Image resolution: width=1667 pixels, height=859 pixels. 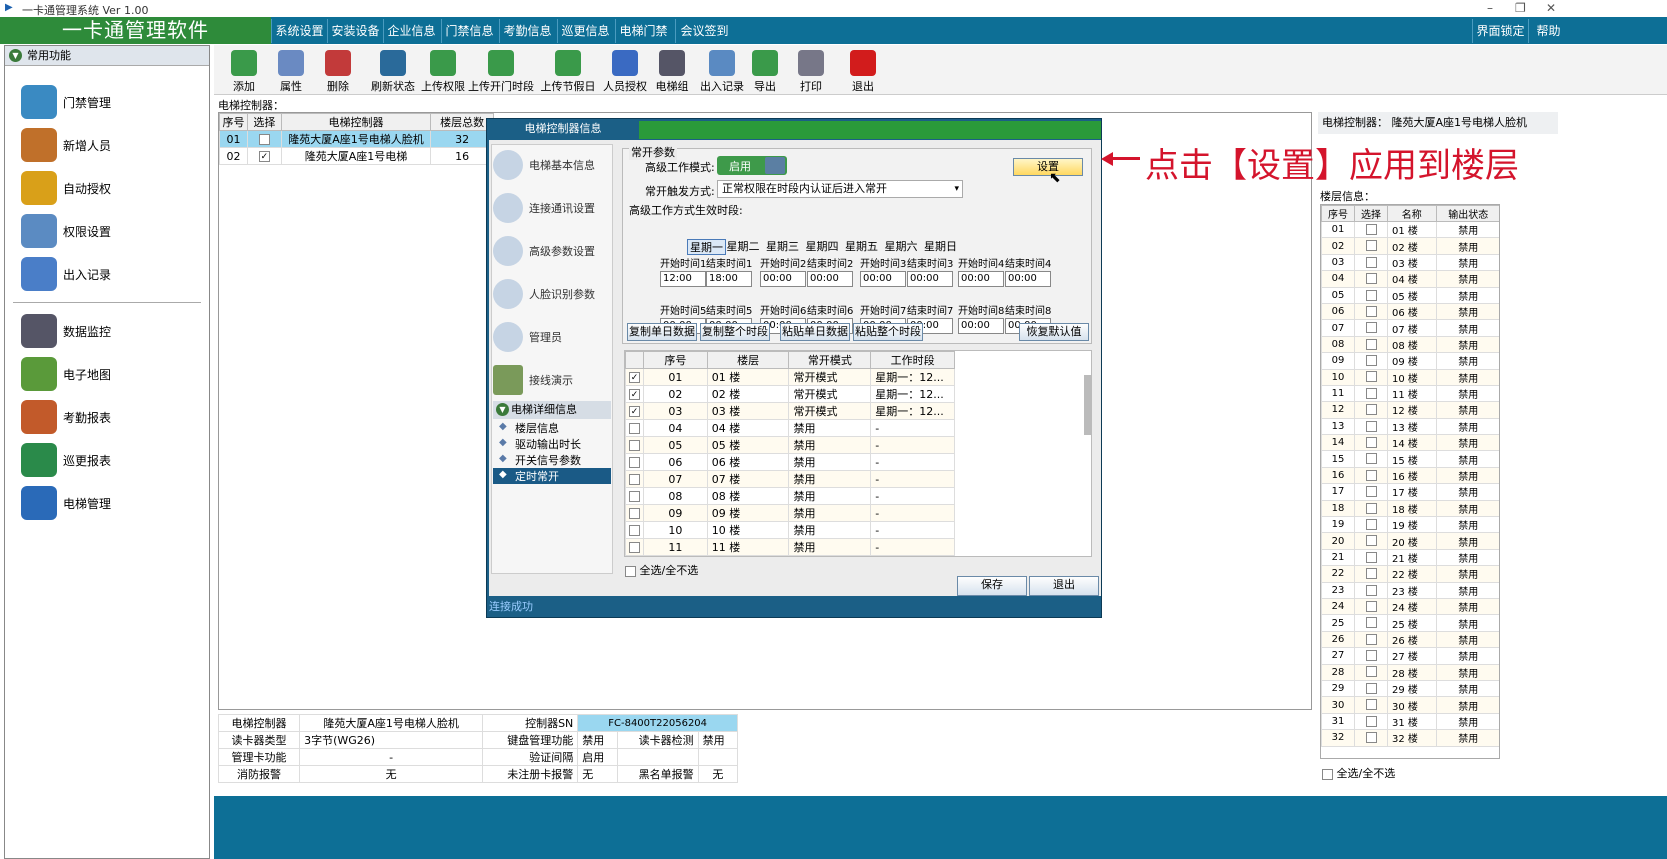 I want to click on toolbar-button: 人员授权, so click(x=625, y=72).